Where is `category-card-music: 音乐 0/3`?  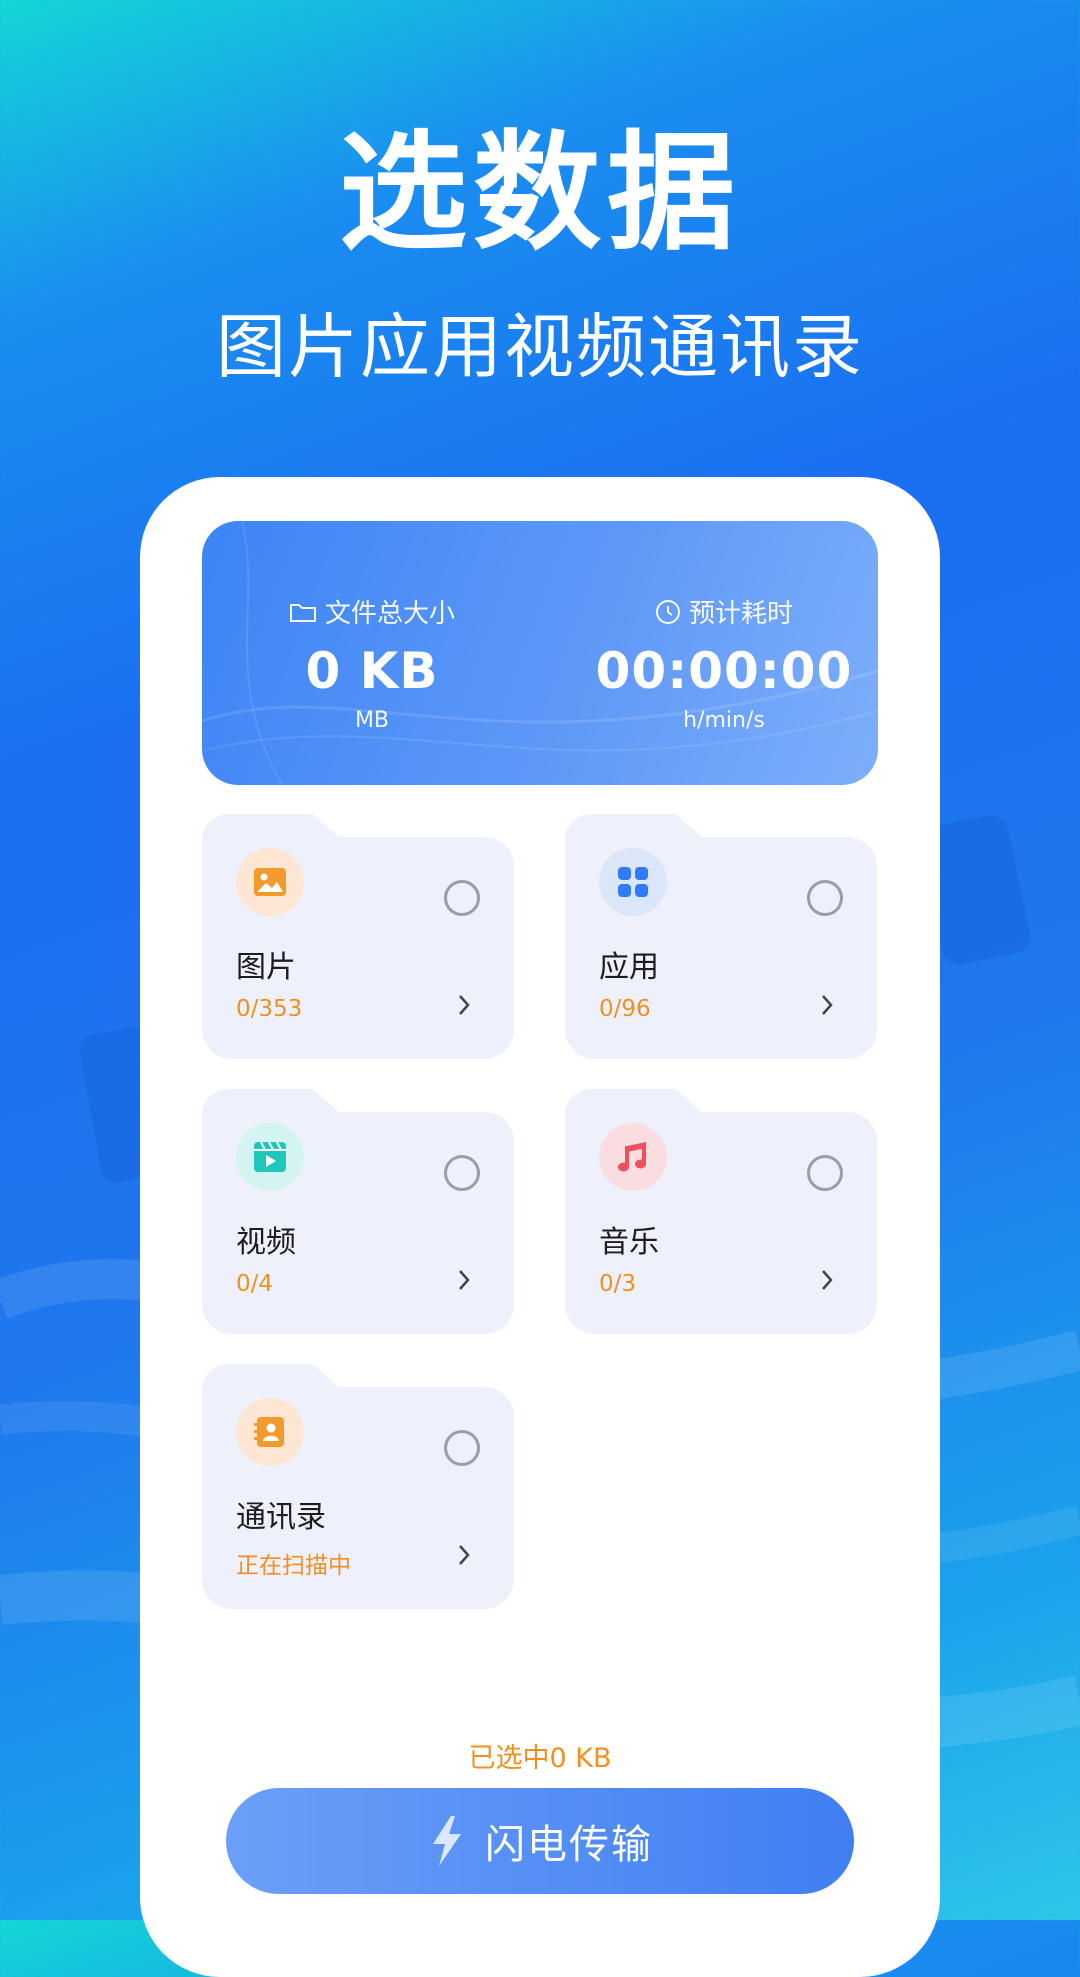 category-card-music: 音乐 0/3 is located at coordinates (721, 1211).